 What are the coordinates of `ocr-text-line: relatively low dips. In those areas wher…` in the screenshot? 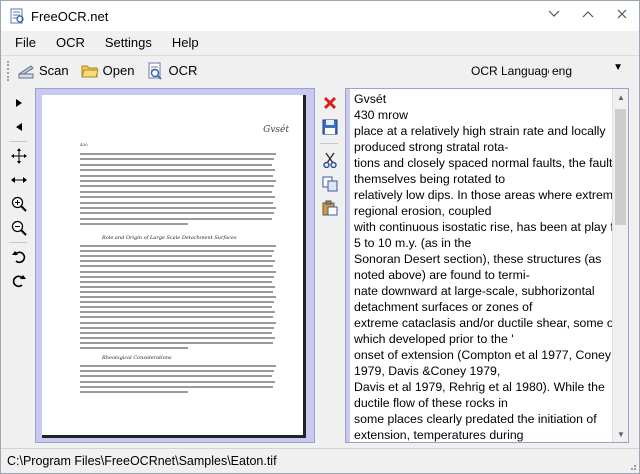 It's located at (483, 195).